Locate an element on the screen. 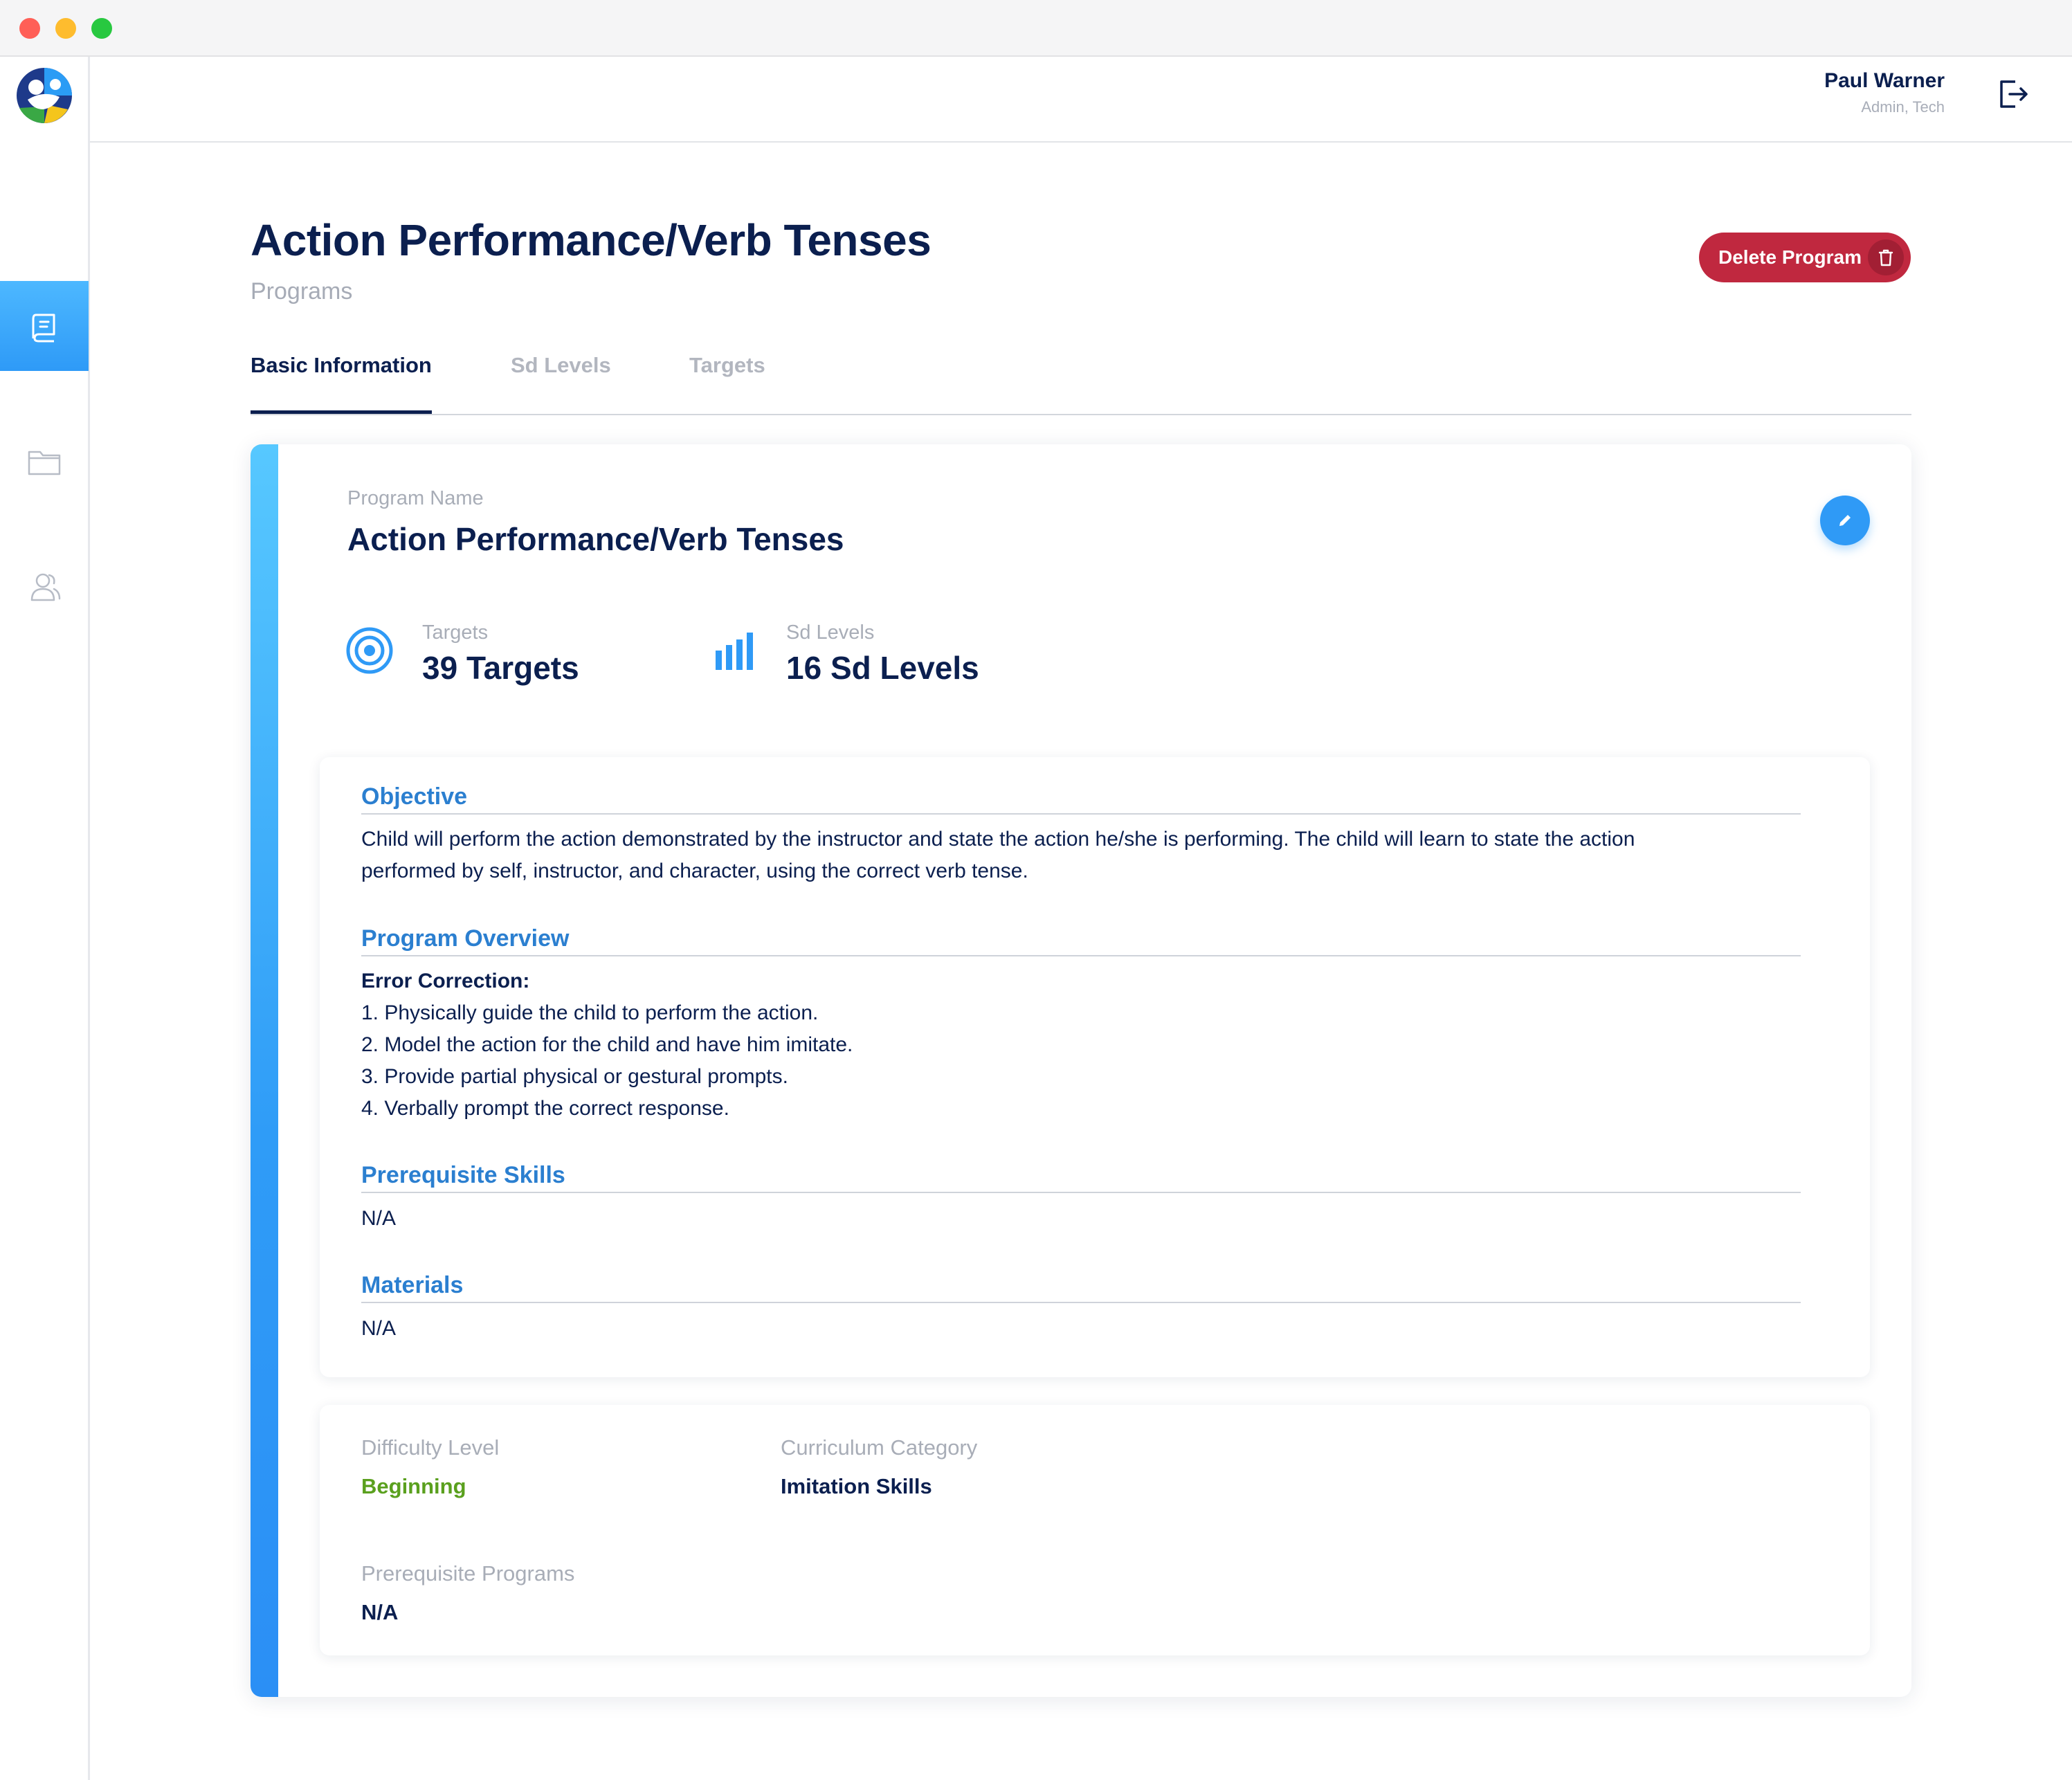 This screenshot has height=1780, width=2072. card-accent-stripe is located at coordinates (264, 1070).